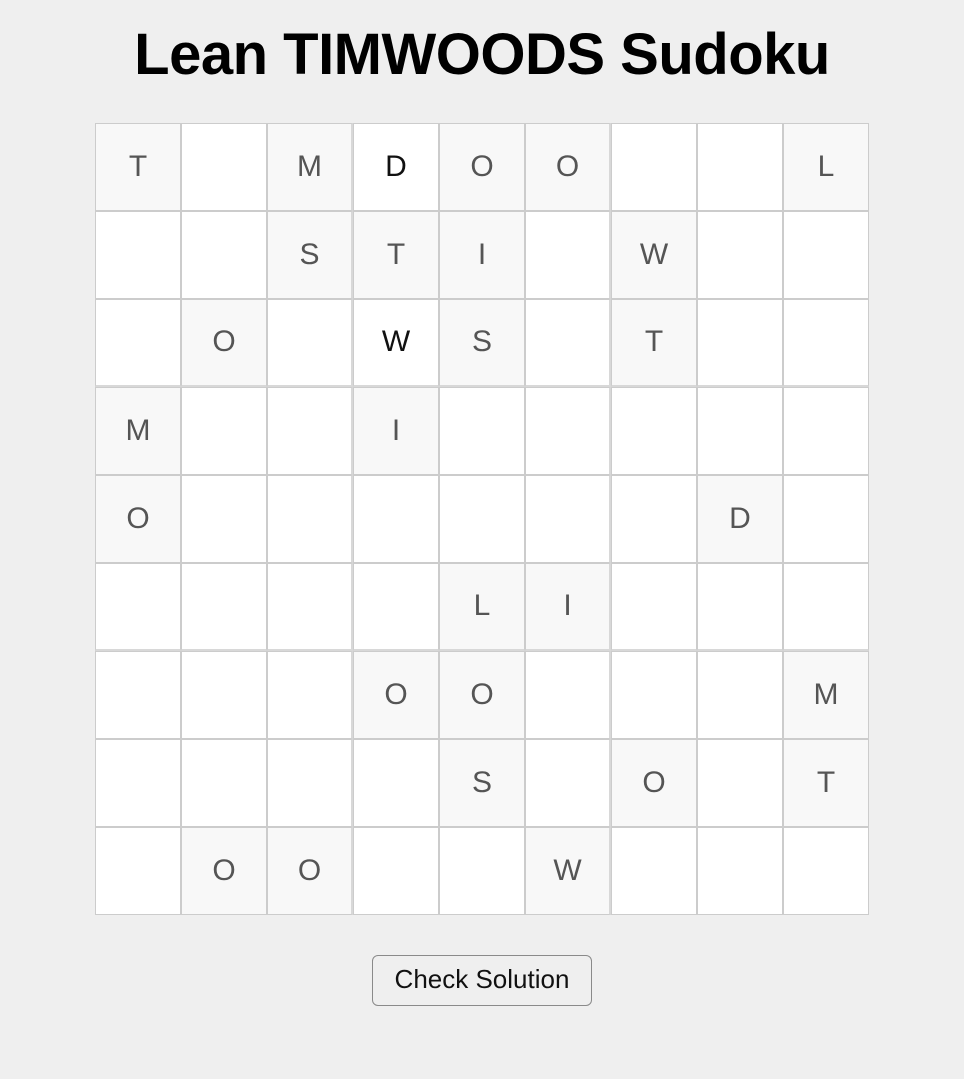 This screenshot has height=1079, width=964. Describe the element at coordinates (740, 342) in the screenshot. I see `sudoku-cell-r3c8` at that location.